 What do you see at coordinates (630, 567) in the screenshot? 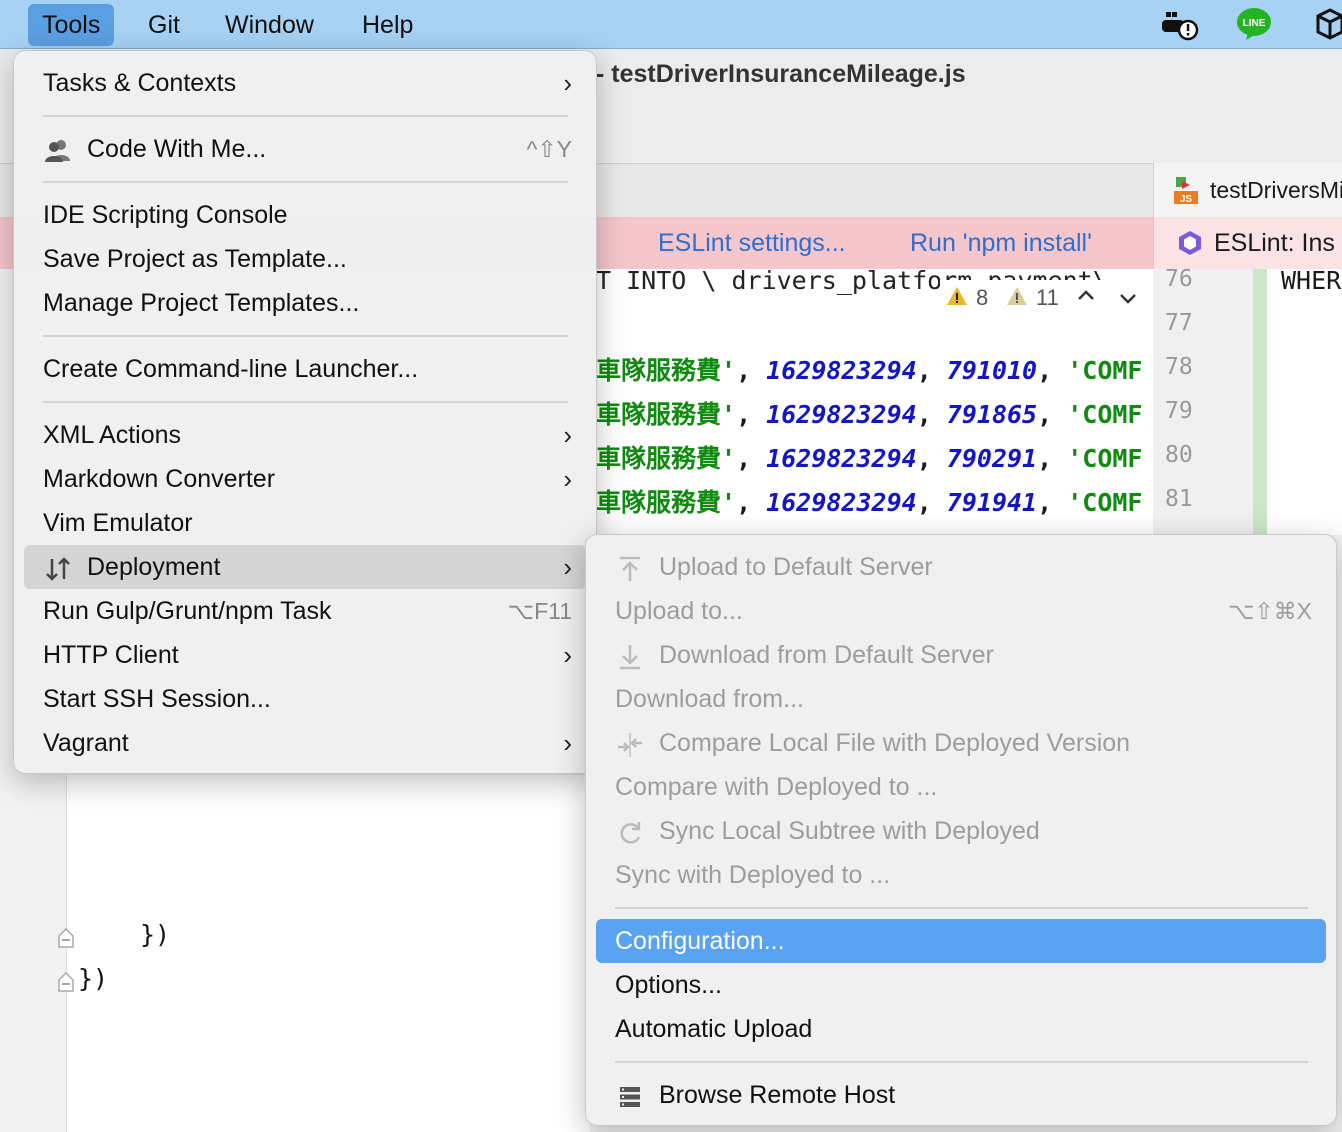
I see `upload-icon` at bounding box center [630, 567].